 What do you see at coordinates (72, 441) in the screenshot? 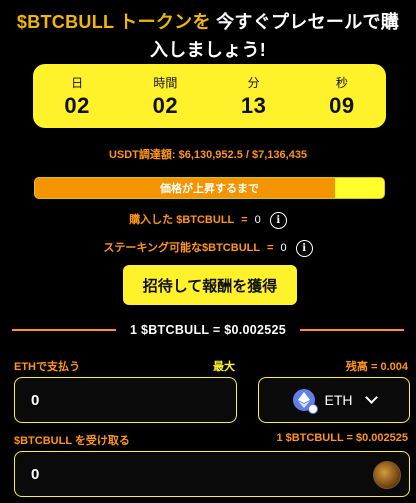
I see `receive-label: $BTCBULL を受け取る` at bounding box center [72, 441].